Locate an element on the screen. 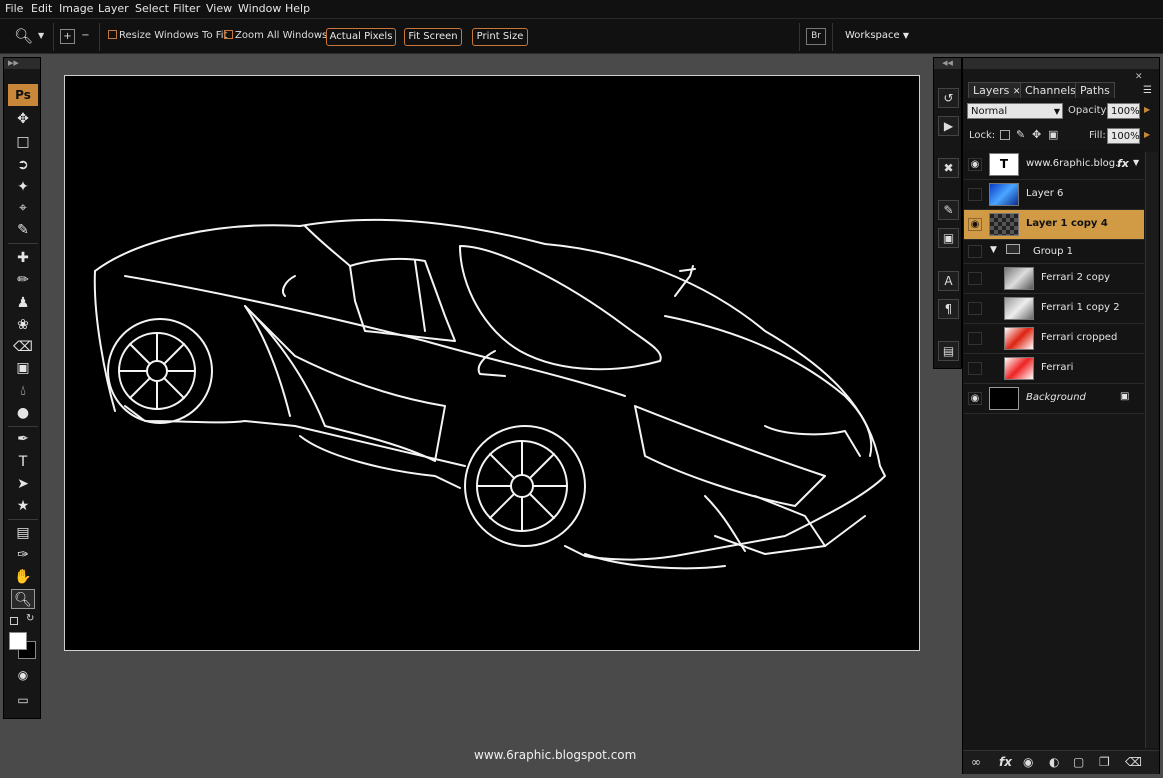 Image resolution: width=1163 pixels, height=778 pixels. tab-paths: Paths is located at coordinates (1095, 90).